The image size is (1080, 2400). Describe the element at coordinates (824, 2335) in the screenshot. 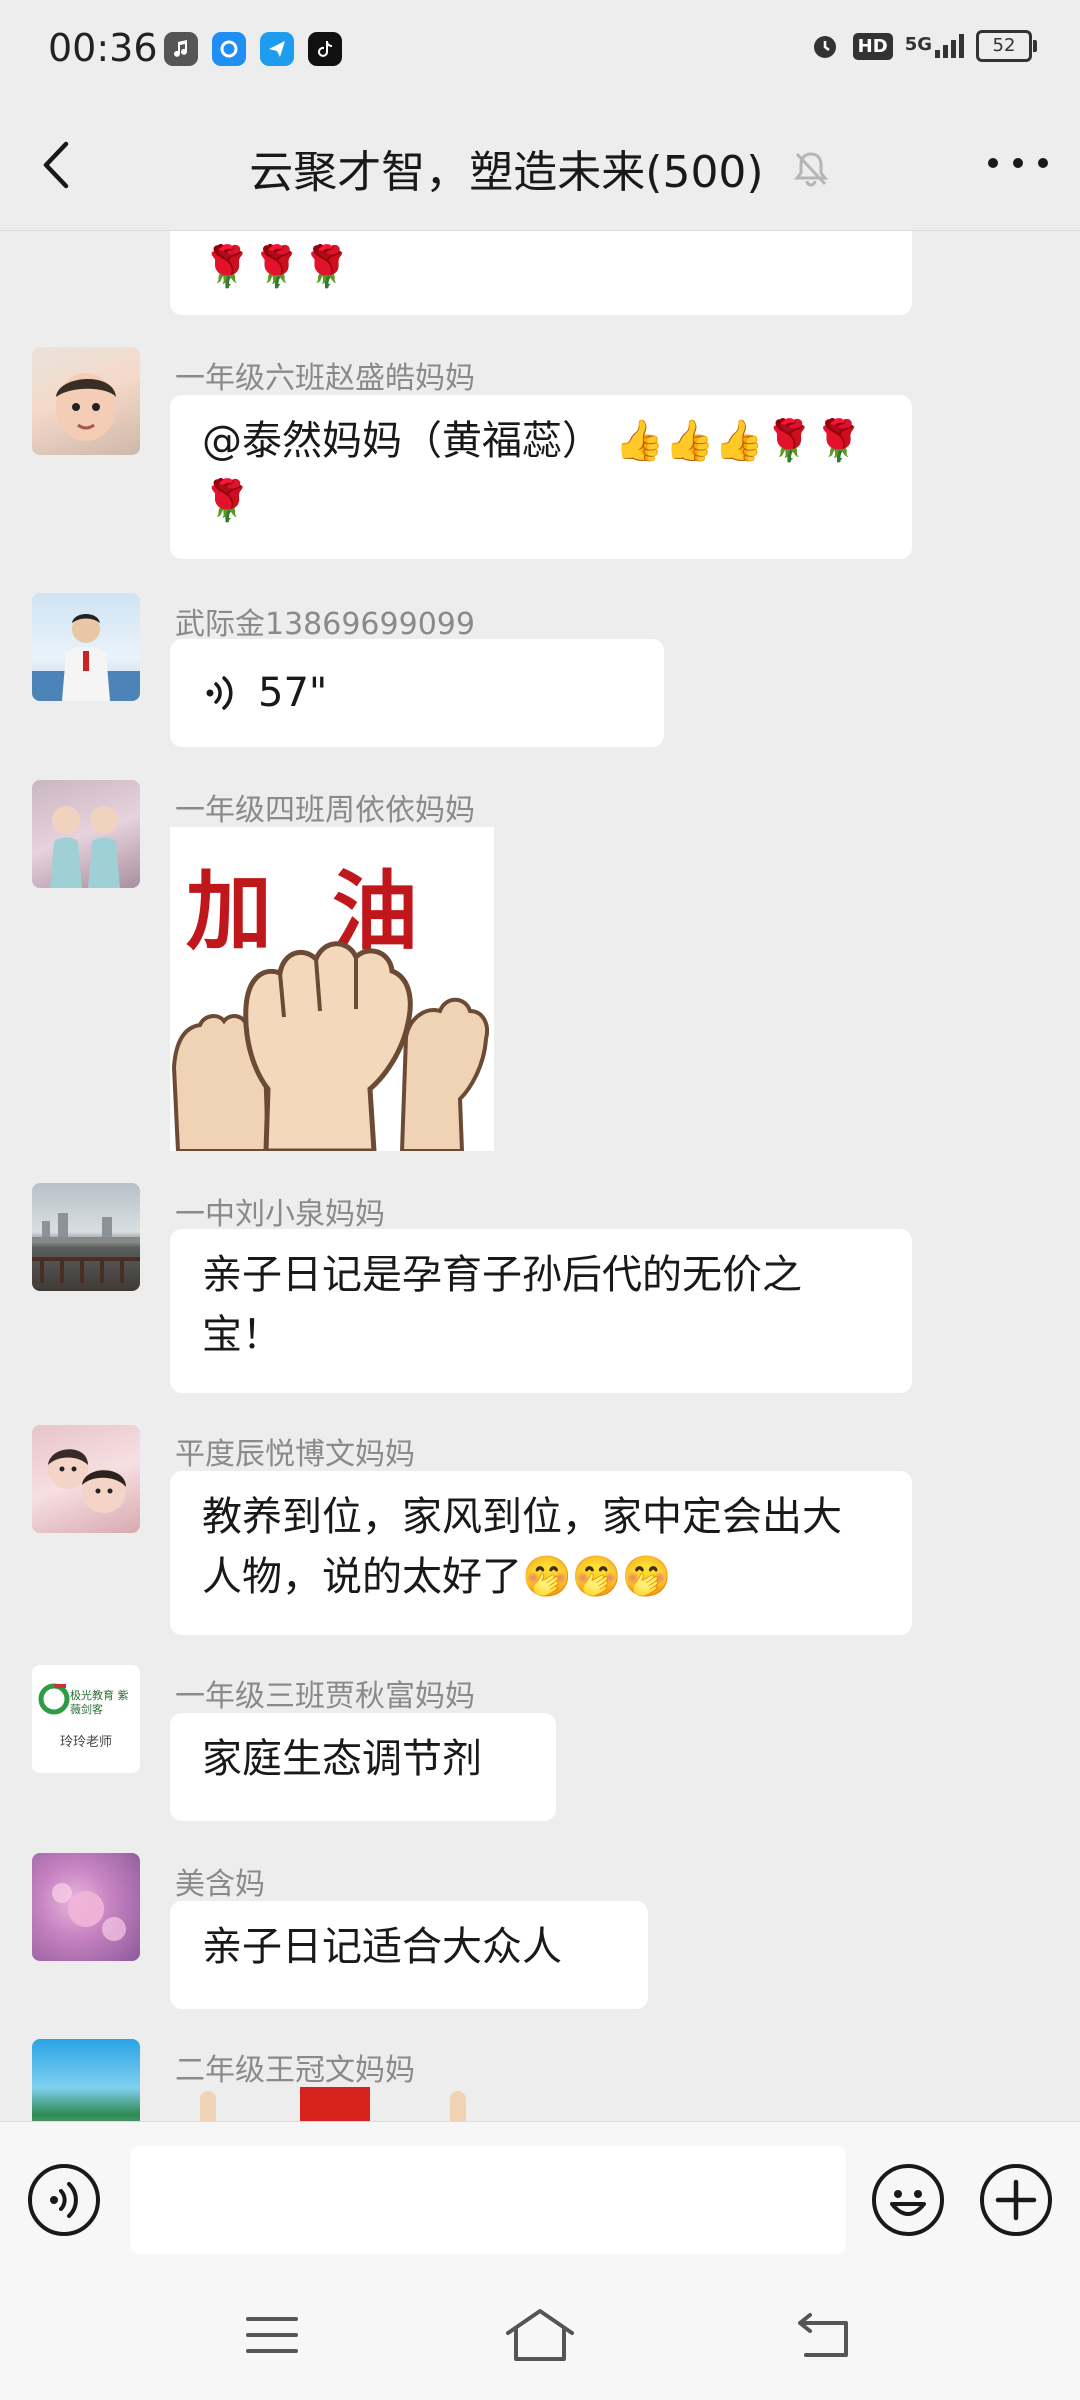

I see `back-nav-icon` at that location.